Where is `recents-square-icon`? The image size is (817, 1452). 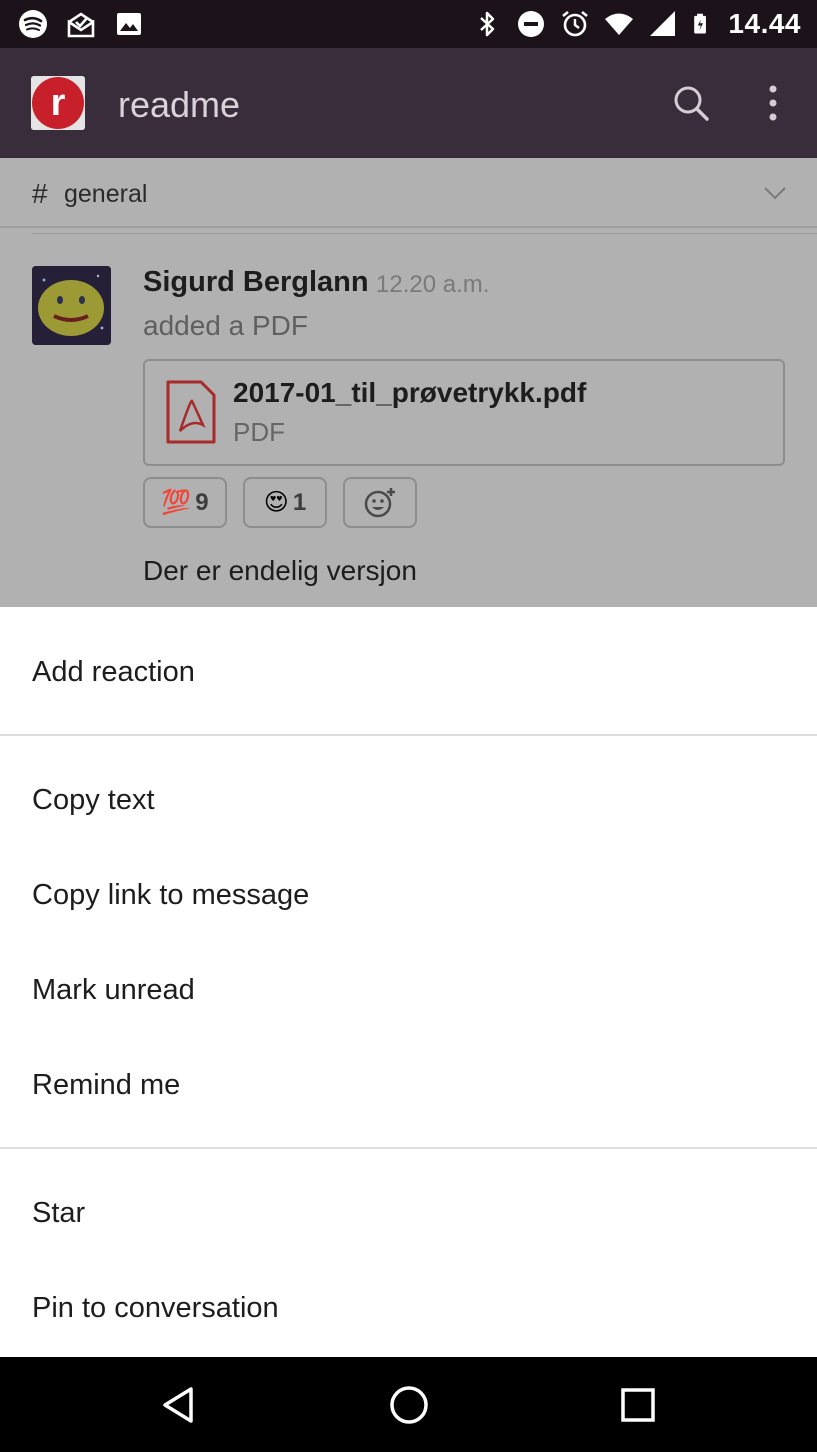
recents-square-icon is located at coordinates (638, 1405).